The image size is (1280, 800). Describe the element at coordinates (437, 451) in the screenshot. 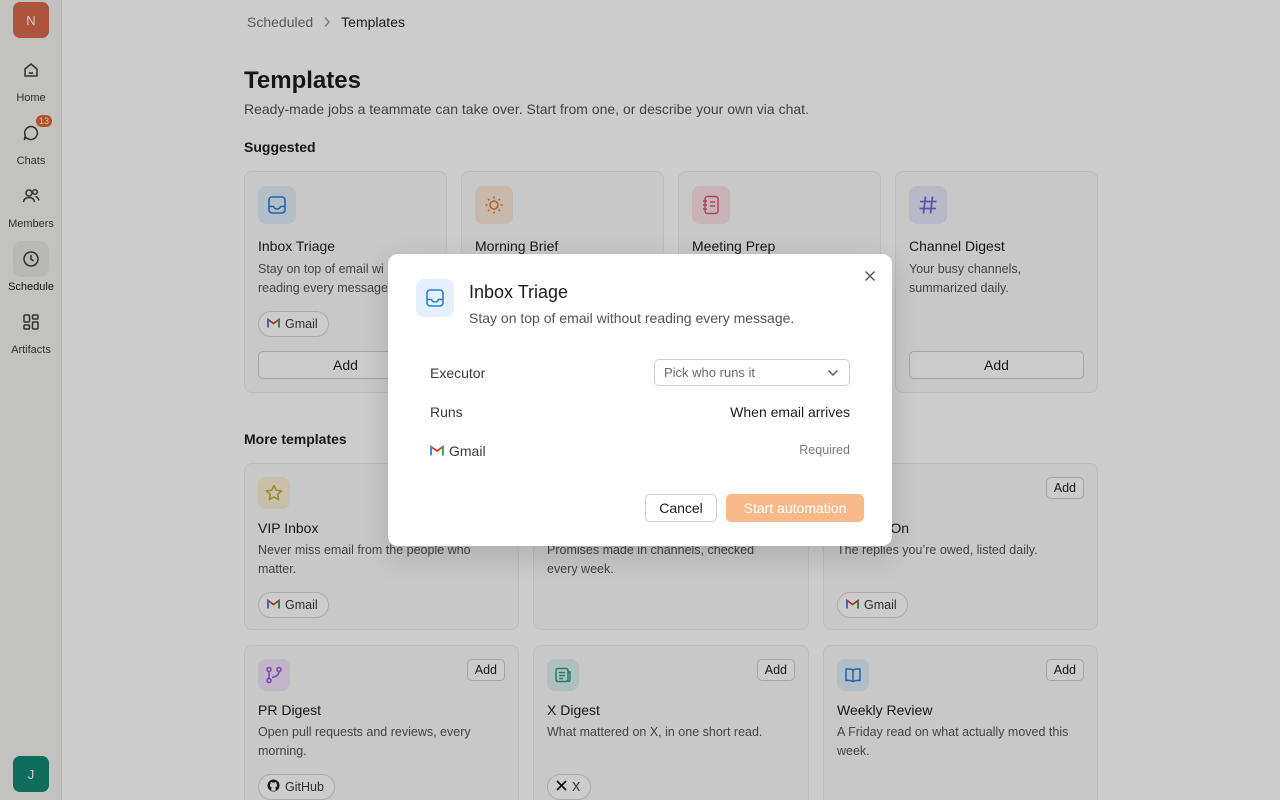

I see `gmail-icon` at that location.